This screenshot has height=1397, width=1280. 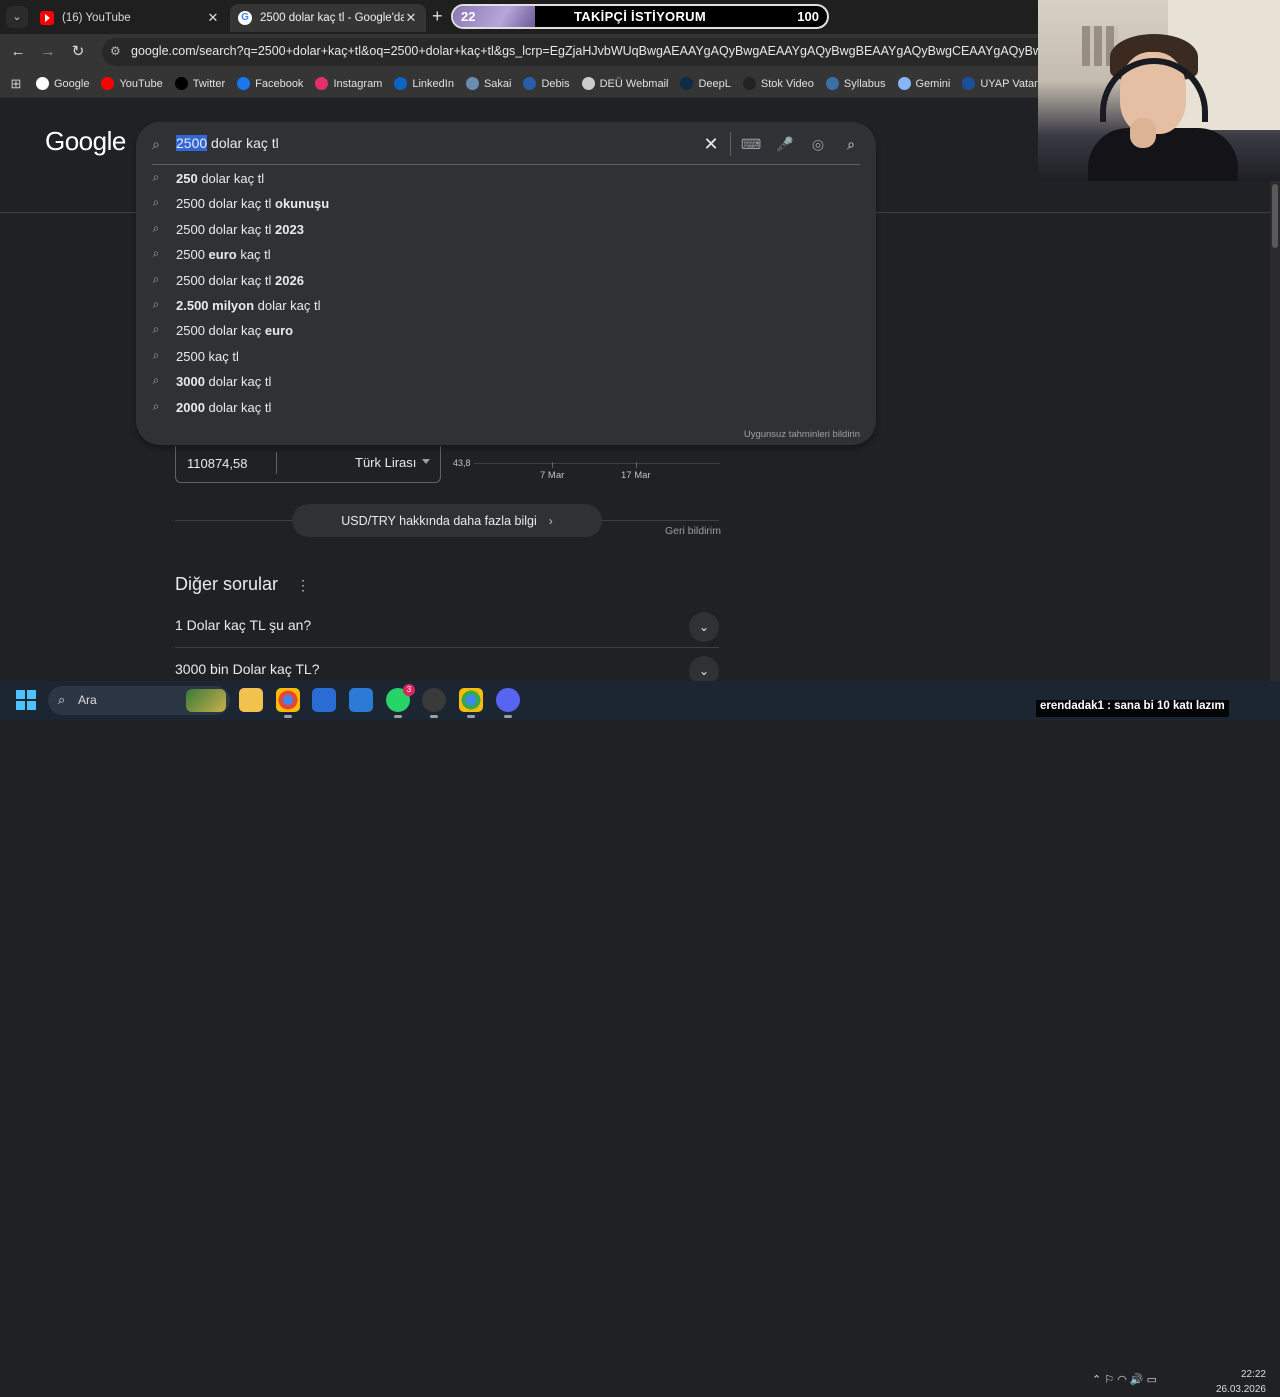 What do you see at coordinates (115, 51) in the screenshot?
I see `site-info-icon: ⚙` at bounding box center [115, 51].